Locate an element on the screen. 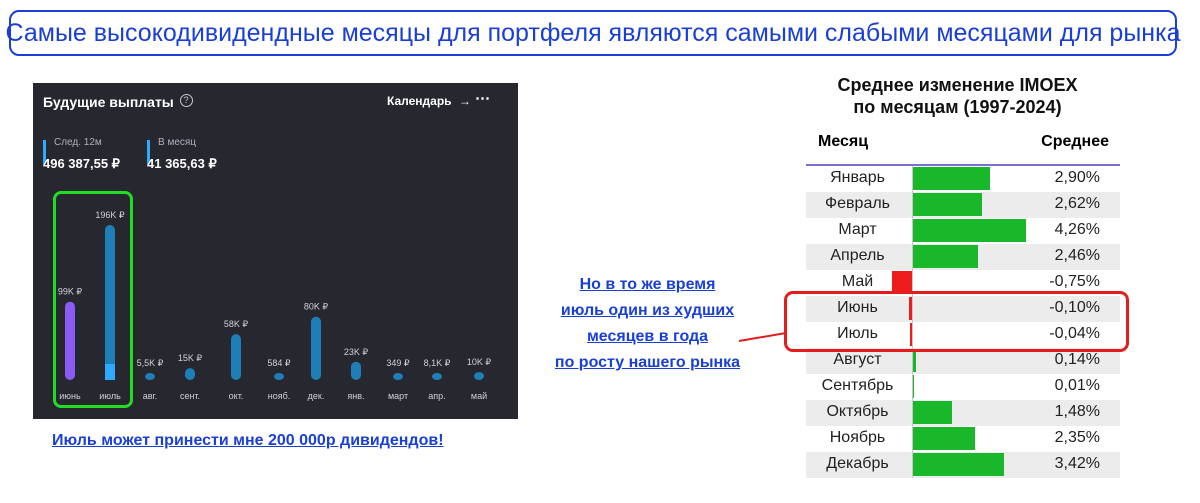 The width and height of the screenshot is (1200, 503). table-row: Сентябрь 0,01% is located at coordinates (963, 387).